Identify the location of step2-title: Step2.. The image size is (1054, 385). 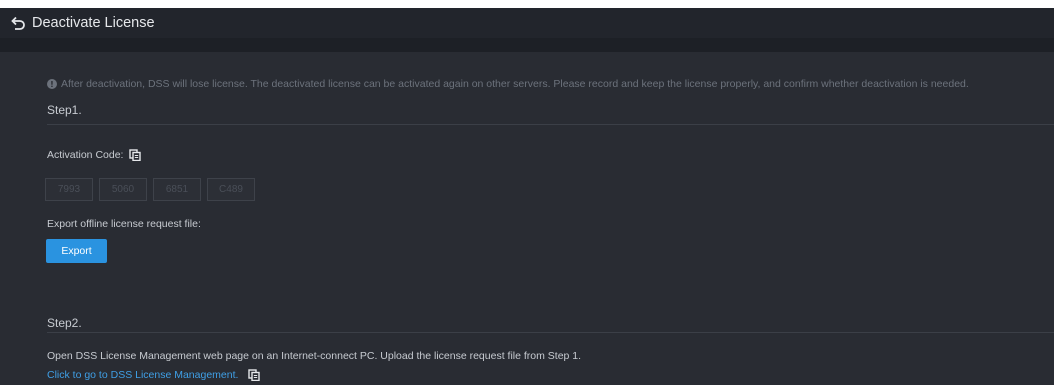
(64, 323).